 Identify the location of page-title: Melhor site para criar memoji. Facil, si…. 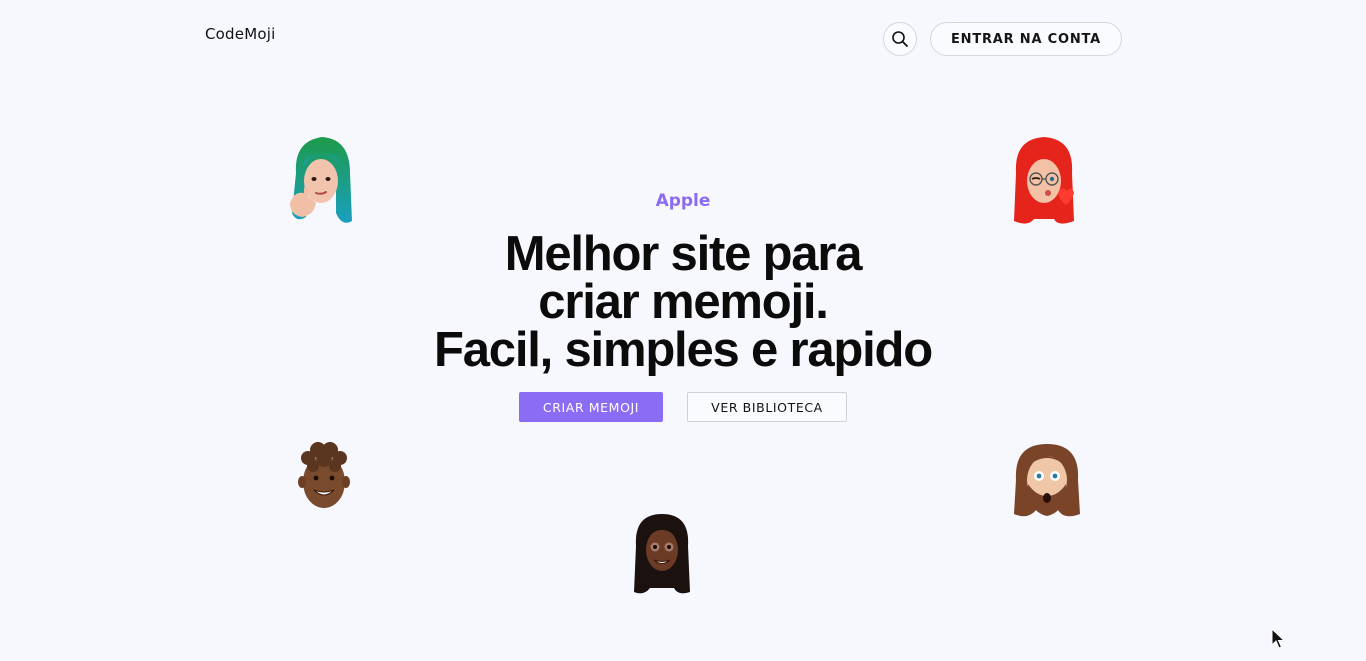
(683, 302).